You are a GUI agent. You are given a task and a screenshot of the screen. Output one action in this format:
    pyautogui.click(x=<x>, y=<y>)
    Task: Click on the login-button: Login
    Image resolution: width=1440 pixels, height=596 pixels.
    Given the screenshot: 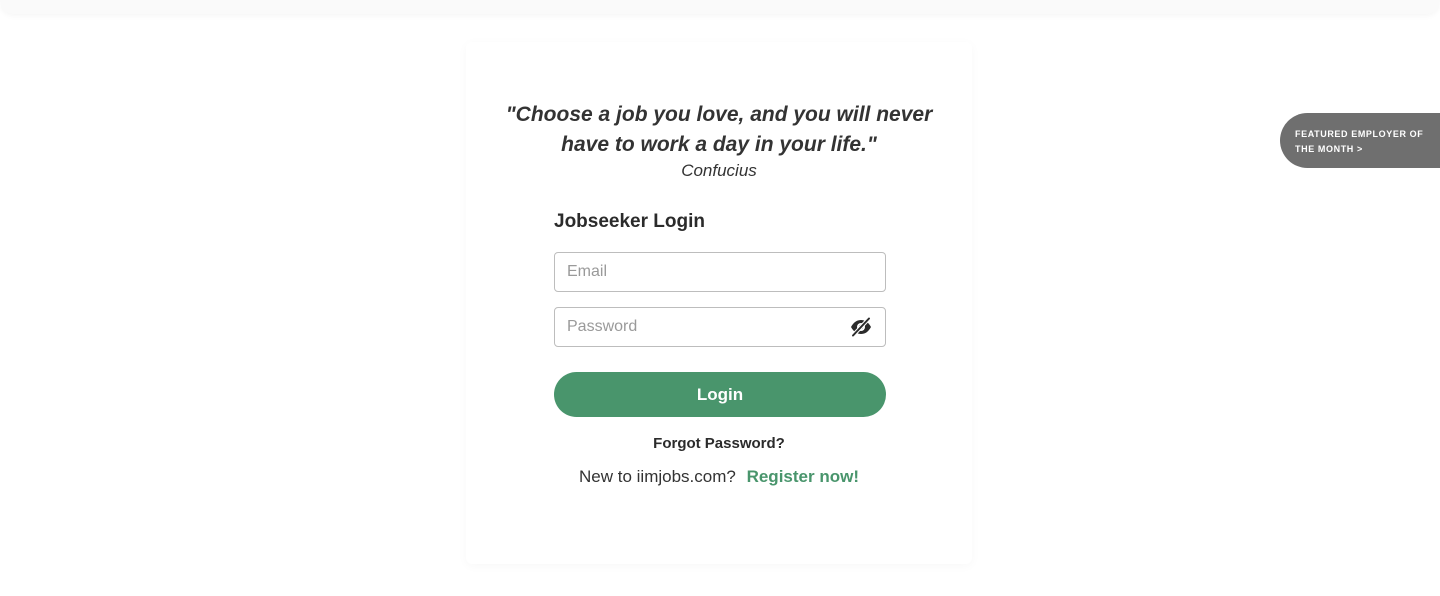 What is the action you would take?
    pyautogui.click(x=720, y=394)
    